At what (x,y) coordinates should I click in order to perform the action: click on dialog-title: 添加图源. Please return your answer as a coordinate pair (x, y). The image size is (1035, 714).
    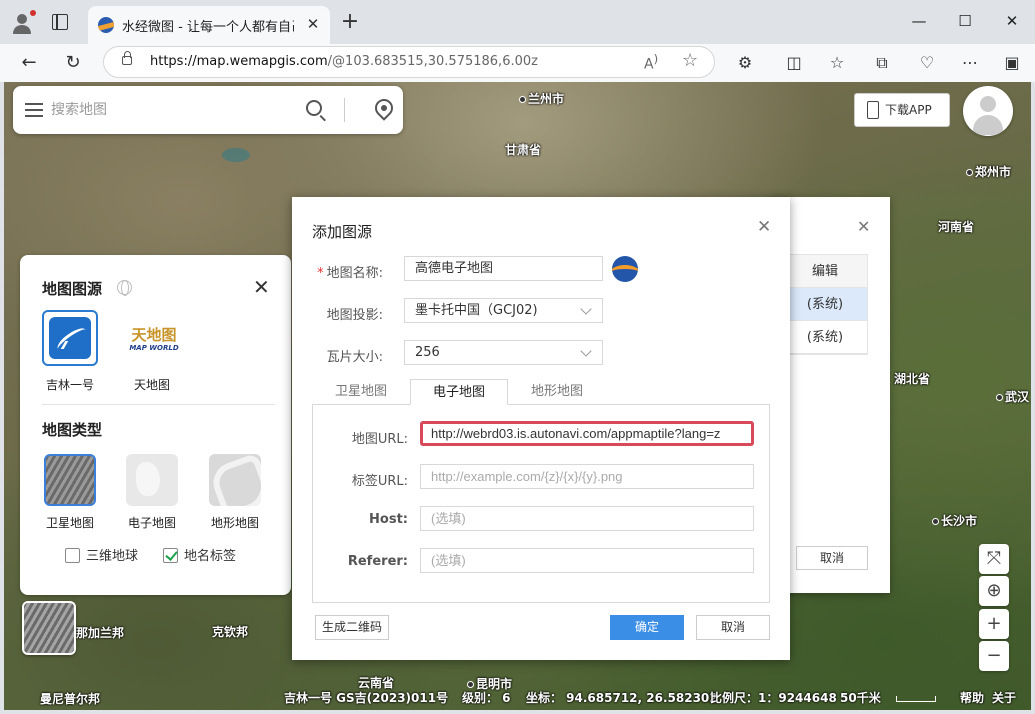
    Looking at the image, I should click on (342, 232).